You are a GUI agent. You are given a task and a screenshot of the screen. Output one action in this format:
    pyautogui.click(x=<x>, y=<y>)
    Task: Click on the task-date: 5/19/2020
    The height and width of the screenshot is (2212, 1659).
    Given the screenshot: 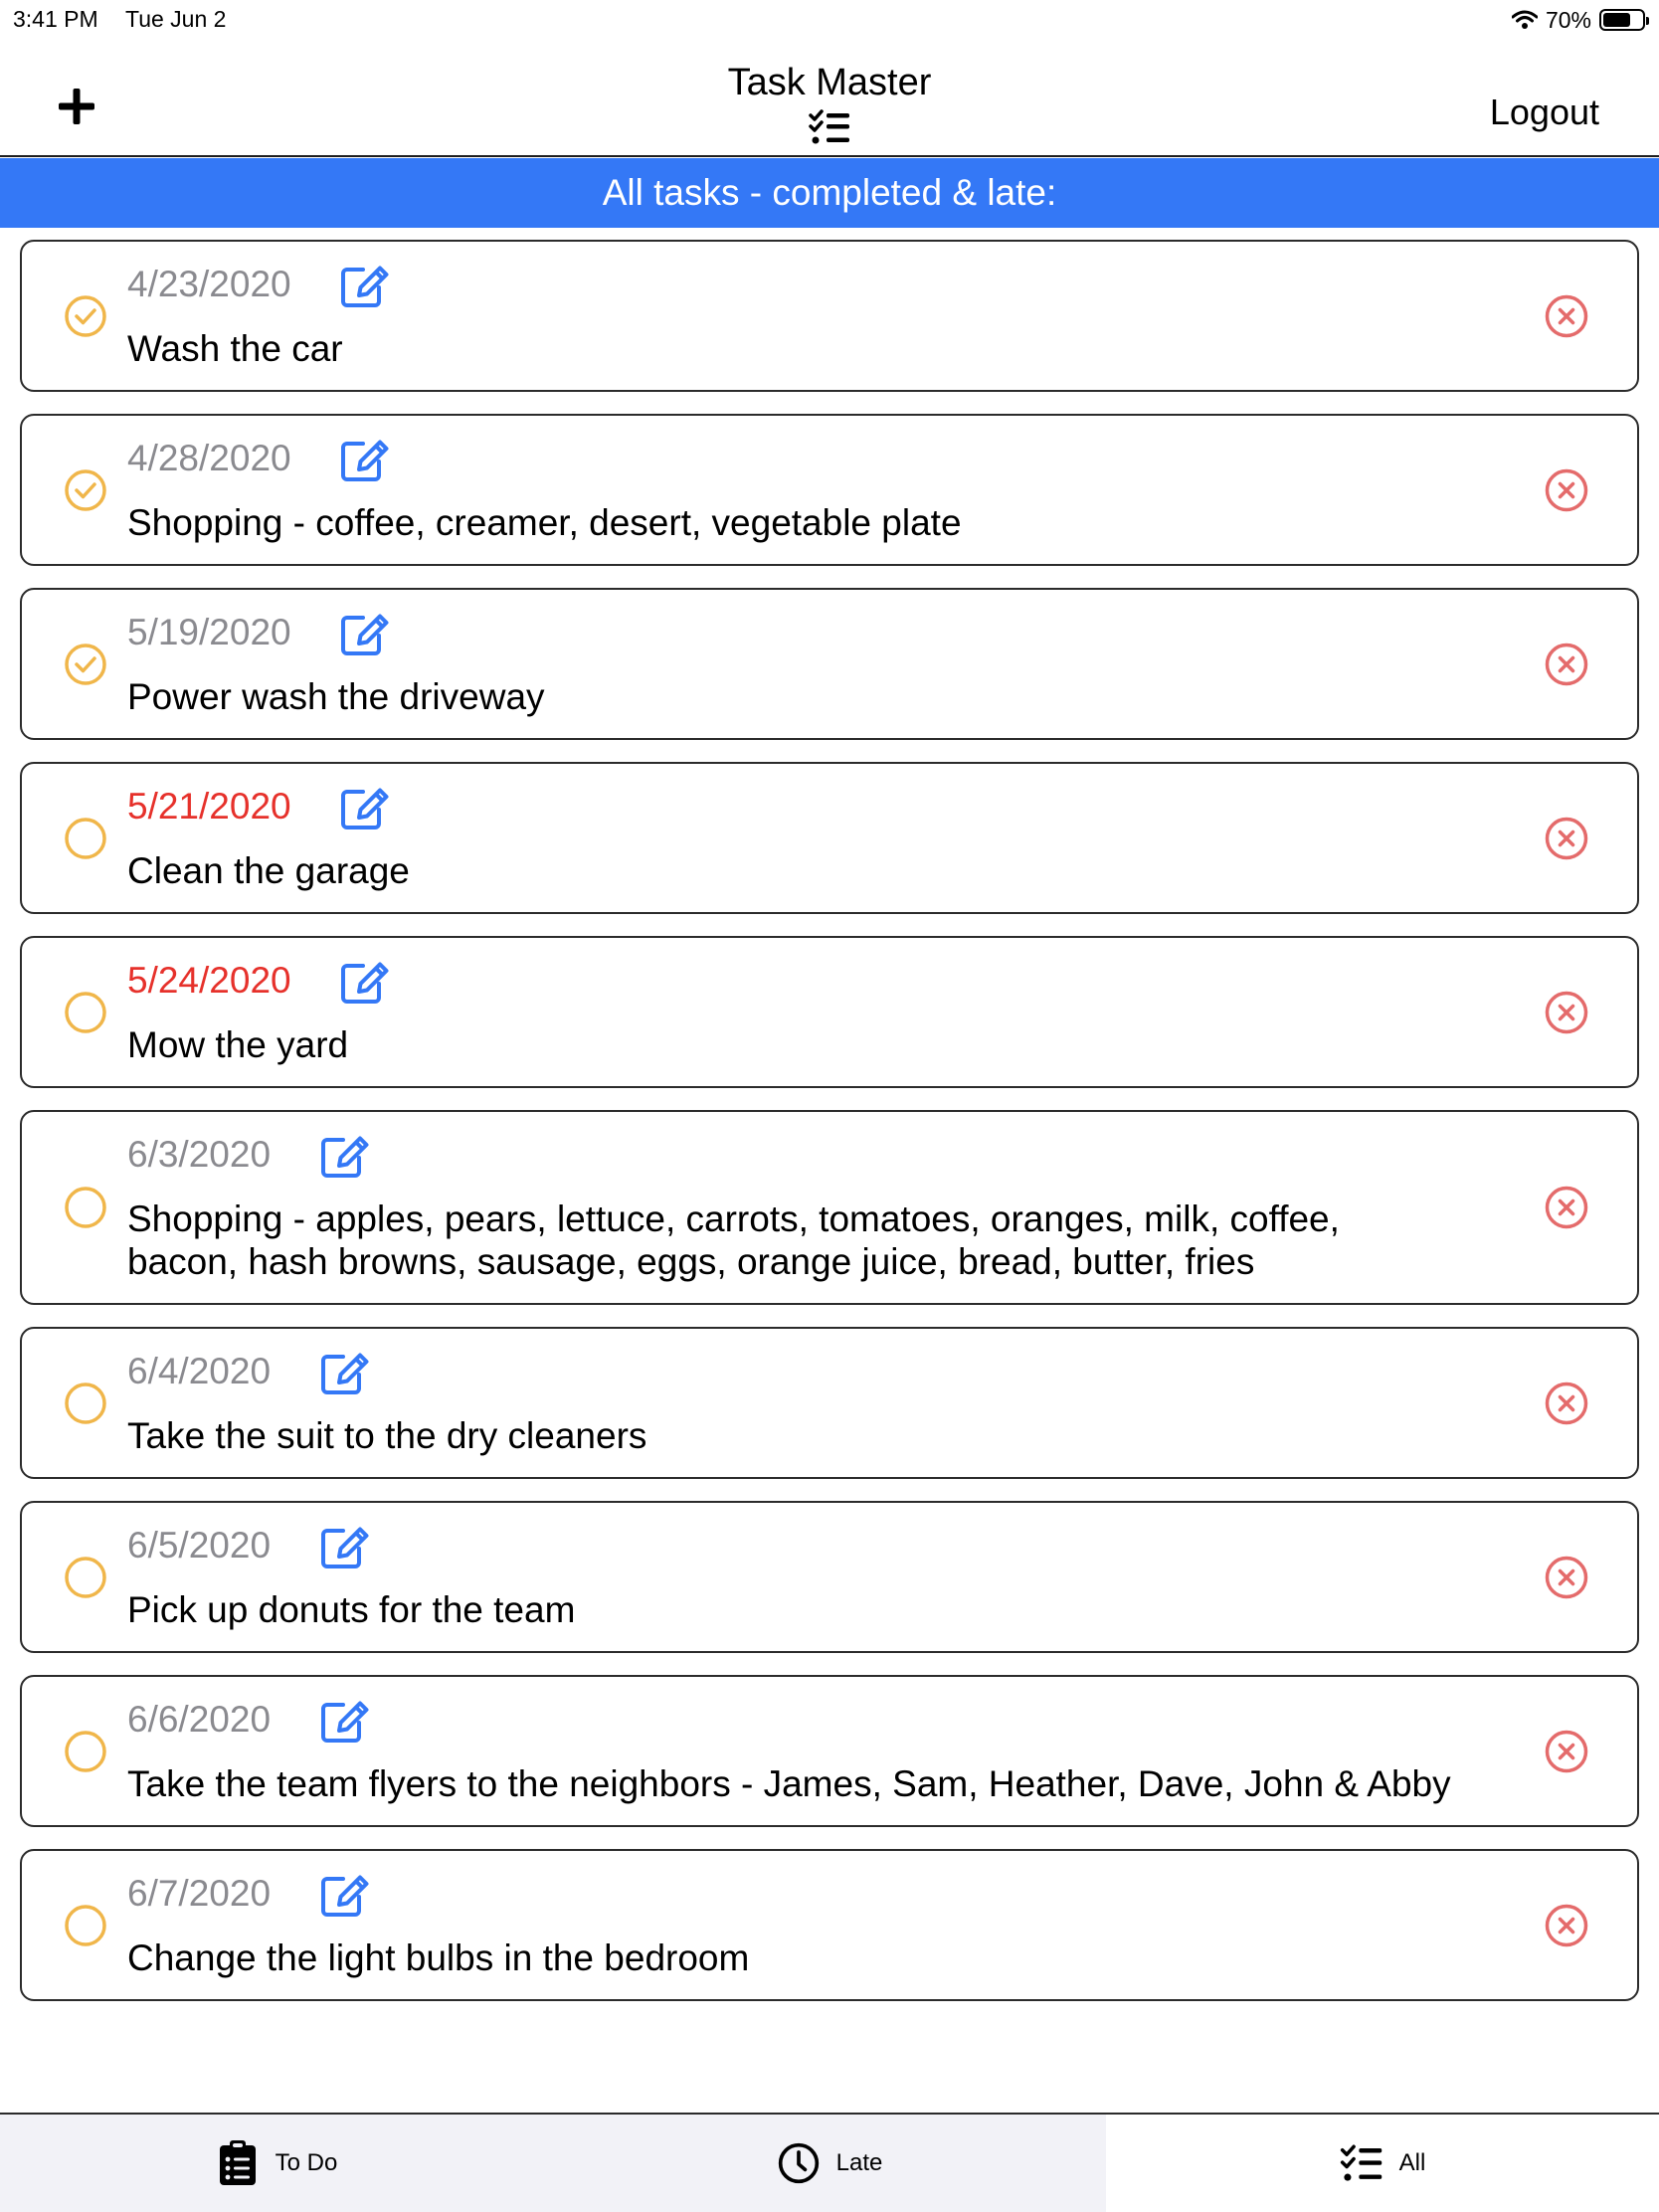 What is the action you would take?
    pyautogui.click(x=209, y=632)
    